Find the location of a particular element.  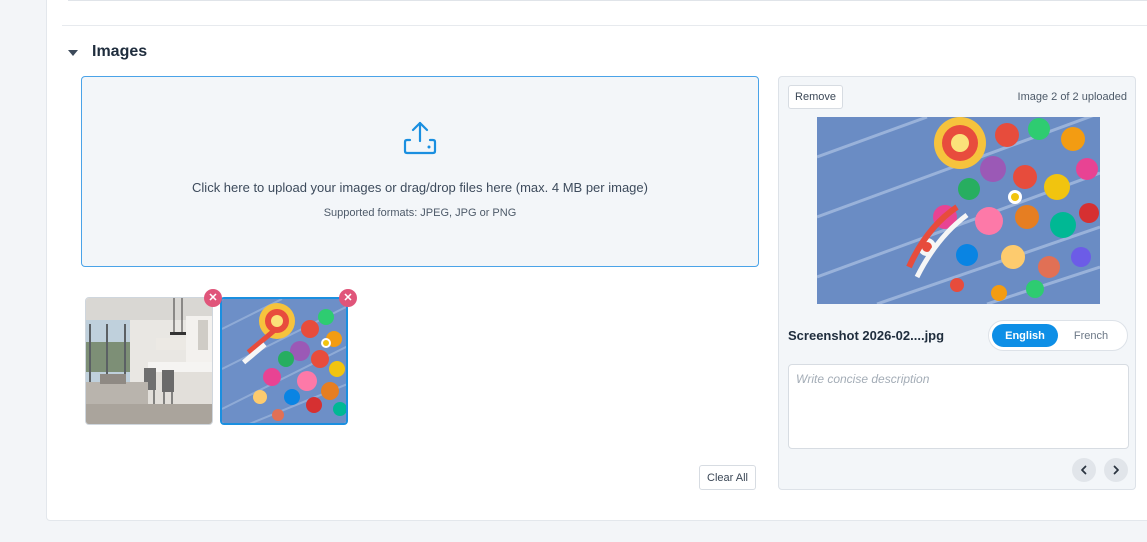

next-image-button is located at coordinates (1116, 470).